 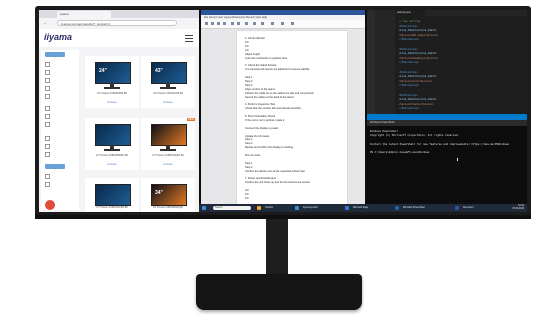 I want to click on file-explorer-icon, so click(x=259, y=208).